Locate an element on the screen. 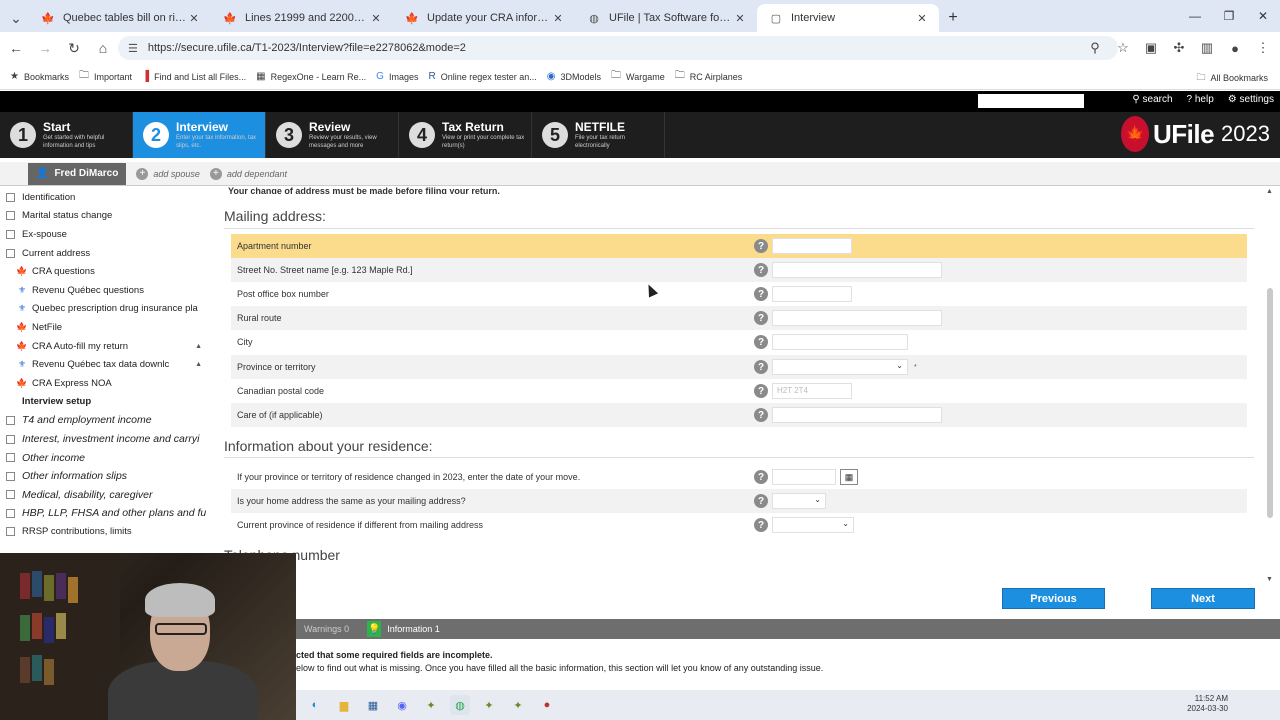 The image size is (1280, 720). puzzle-icon: ✣ is located at coordinates (1179, 48).